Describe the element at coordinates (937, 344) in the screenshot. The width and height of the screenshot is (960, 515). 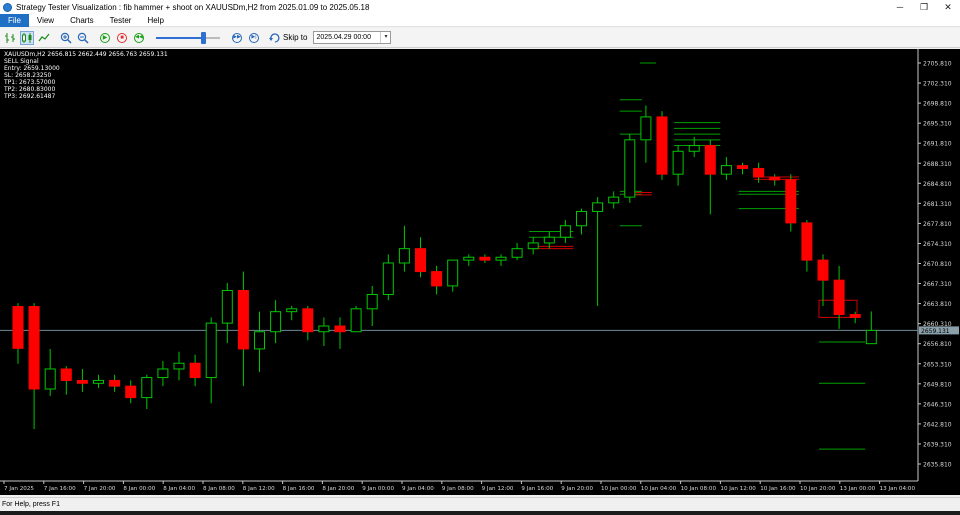
I see `y-tick-label: 2656.810` at that location.